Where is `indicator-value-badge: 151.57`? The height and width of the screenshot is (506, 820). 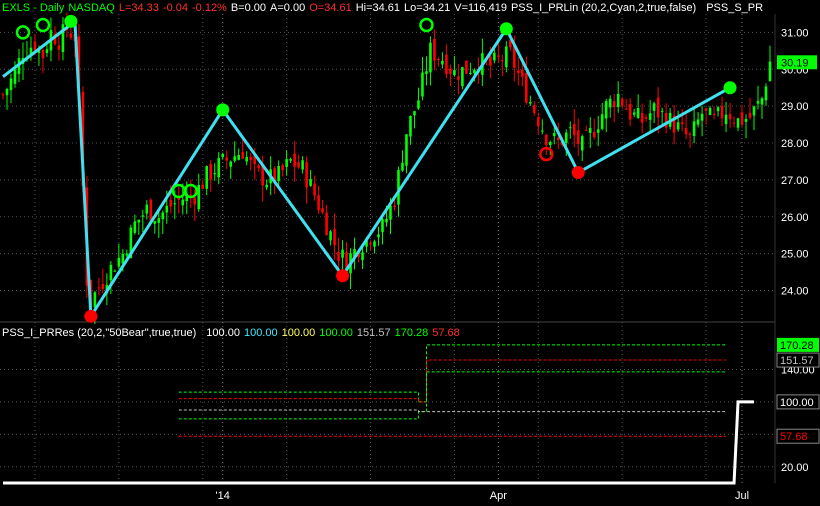
indicator-value-badge: 151.57 is located at coordinates (798, 360).